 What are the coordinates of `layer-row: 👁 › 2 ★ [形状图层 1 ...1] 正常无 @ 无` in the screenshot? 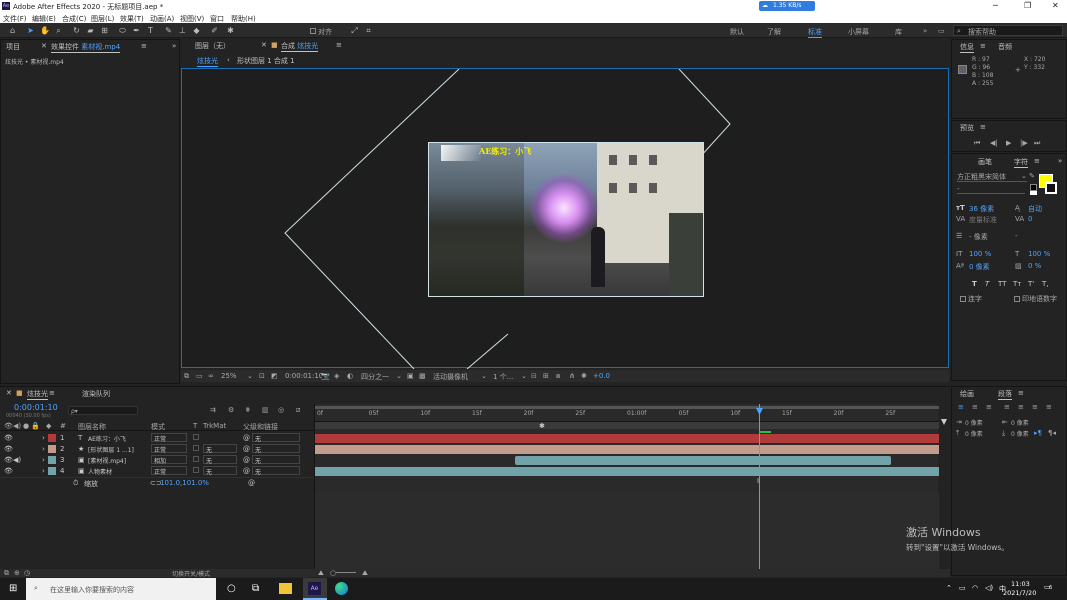 It's located at (157, 449).